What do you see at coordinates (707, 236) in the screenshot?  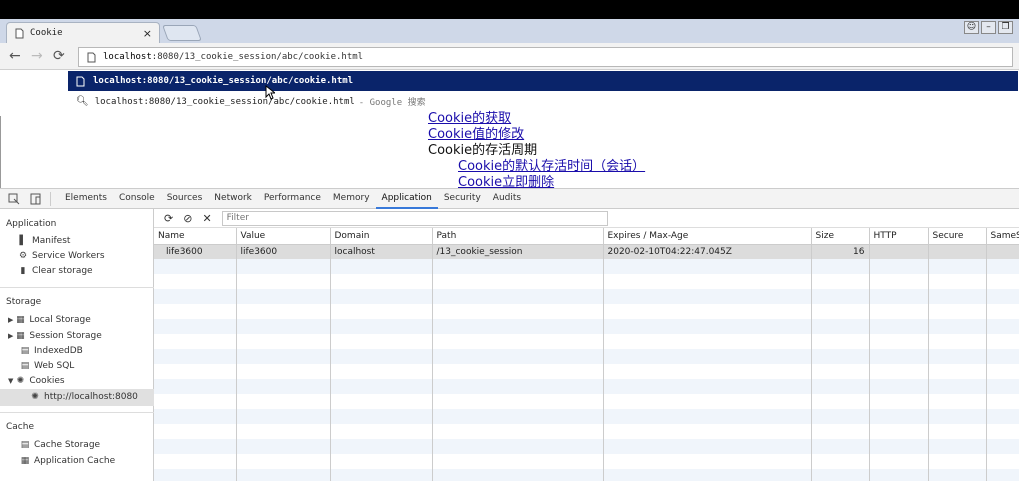 I see `column-header-expires: Expires / Max-Age` at bounding box center [707, 236].